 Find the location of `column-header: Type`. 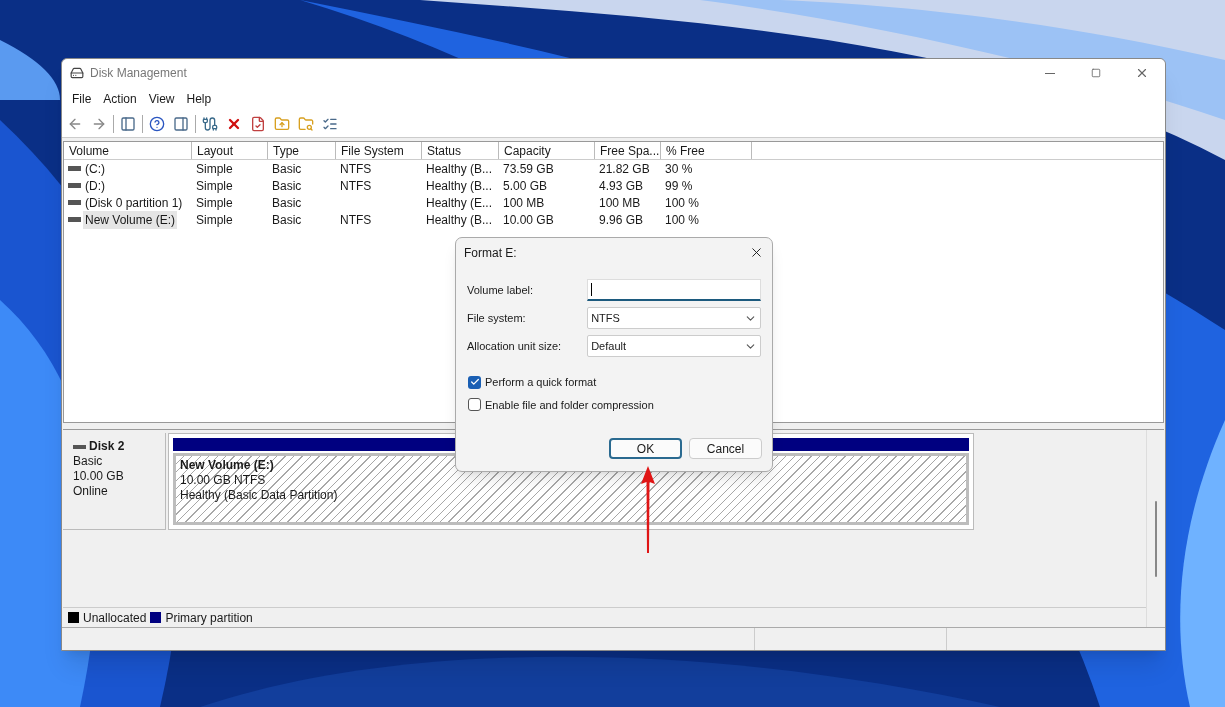

column-header: Type is located at coordinates (302, 150).